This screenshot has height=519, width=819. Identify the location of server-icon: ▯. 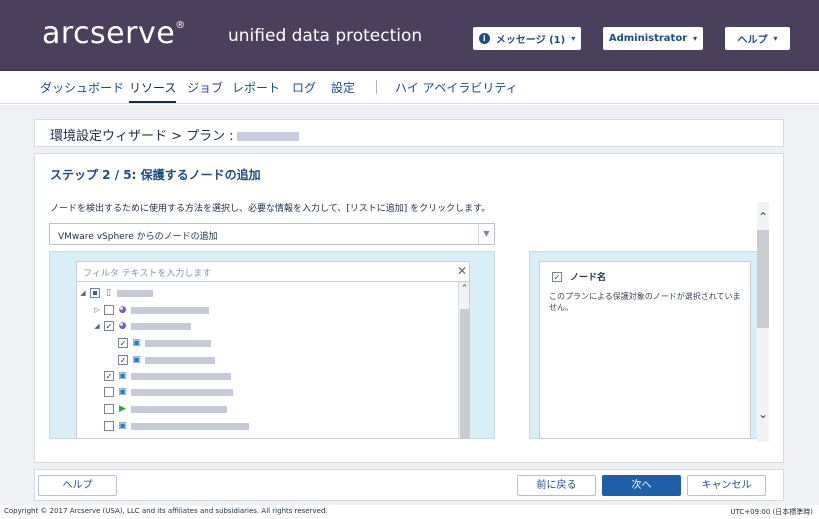
(108, 292).